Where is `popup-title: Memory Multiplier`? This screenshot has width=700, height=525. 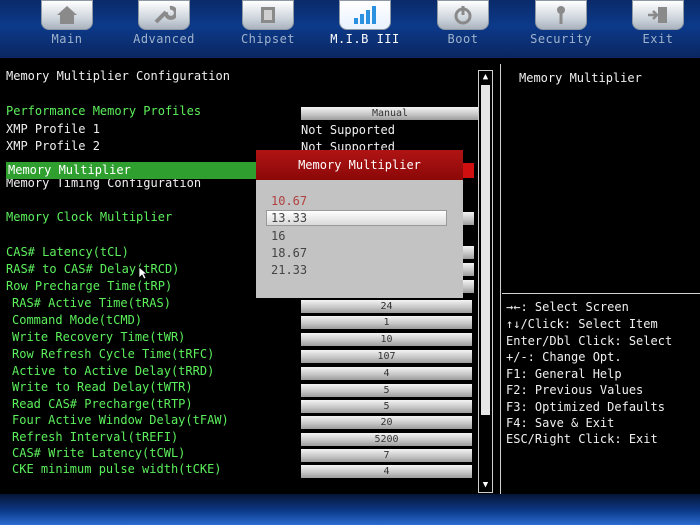 popup-title: Memory Multiplier is located at coordinates (359, 165).